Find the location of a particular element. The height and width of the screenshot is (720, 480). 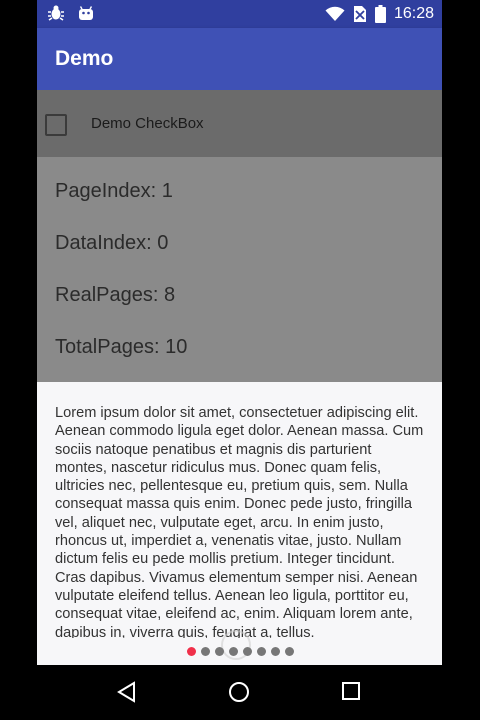

demo-checkbox is located at coordinates (56, 125).